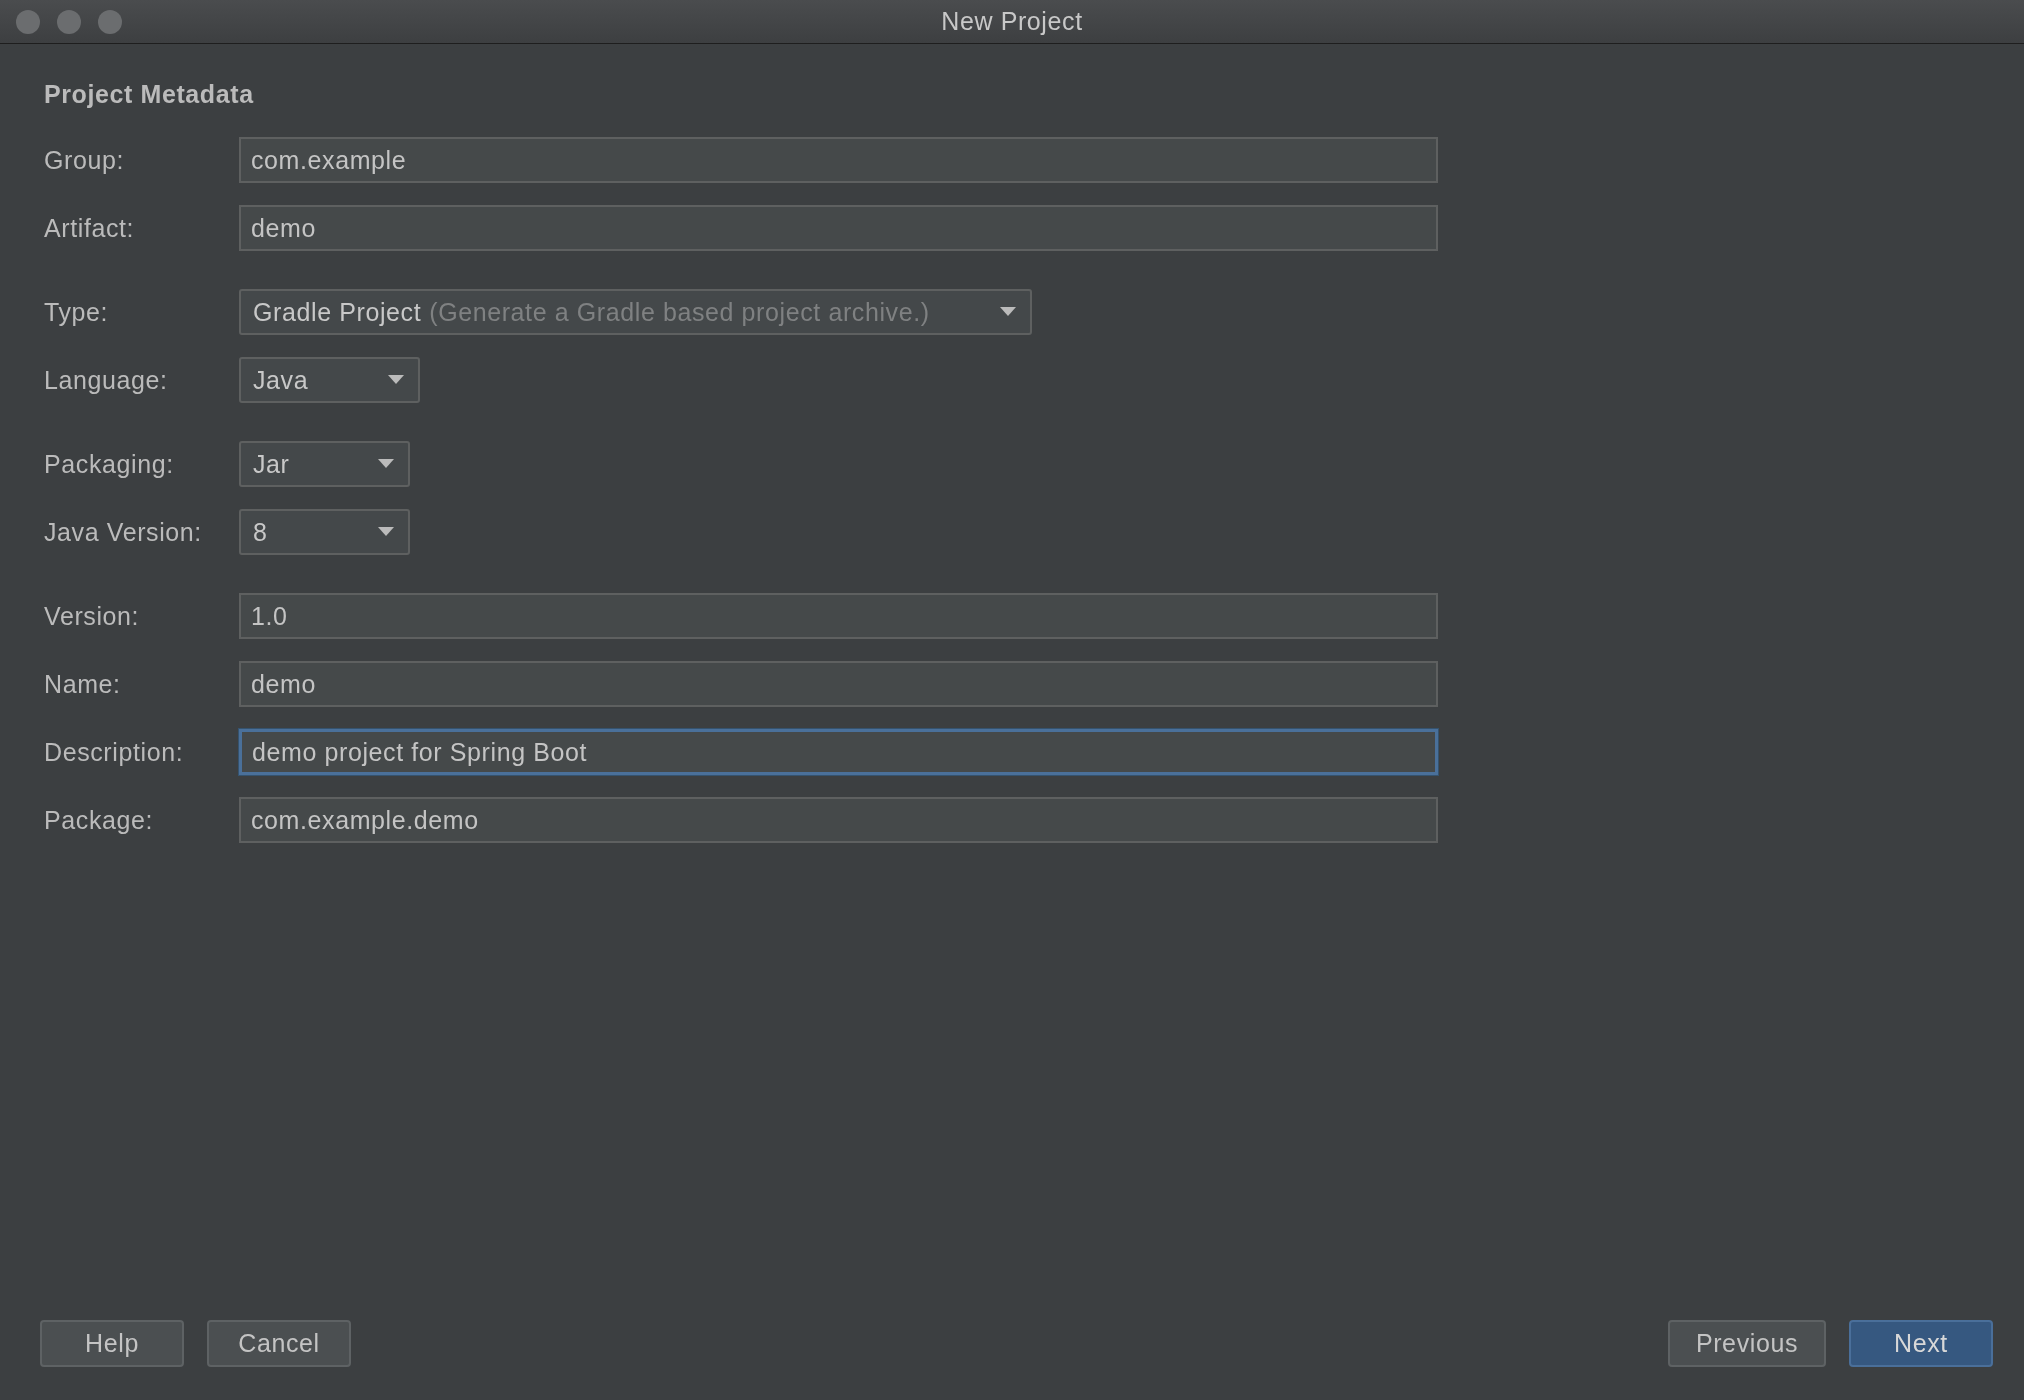 The width and height of the screenshot is (2024, 1400). What do you see at coordinates (106, 380) in the screenshot?
I see `field-label: Language:` at bounding box center [106, 380].